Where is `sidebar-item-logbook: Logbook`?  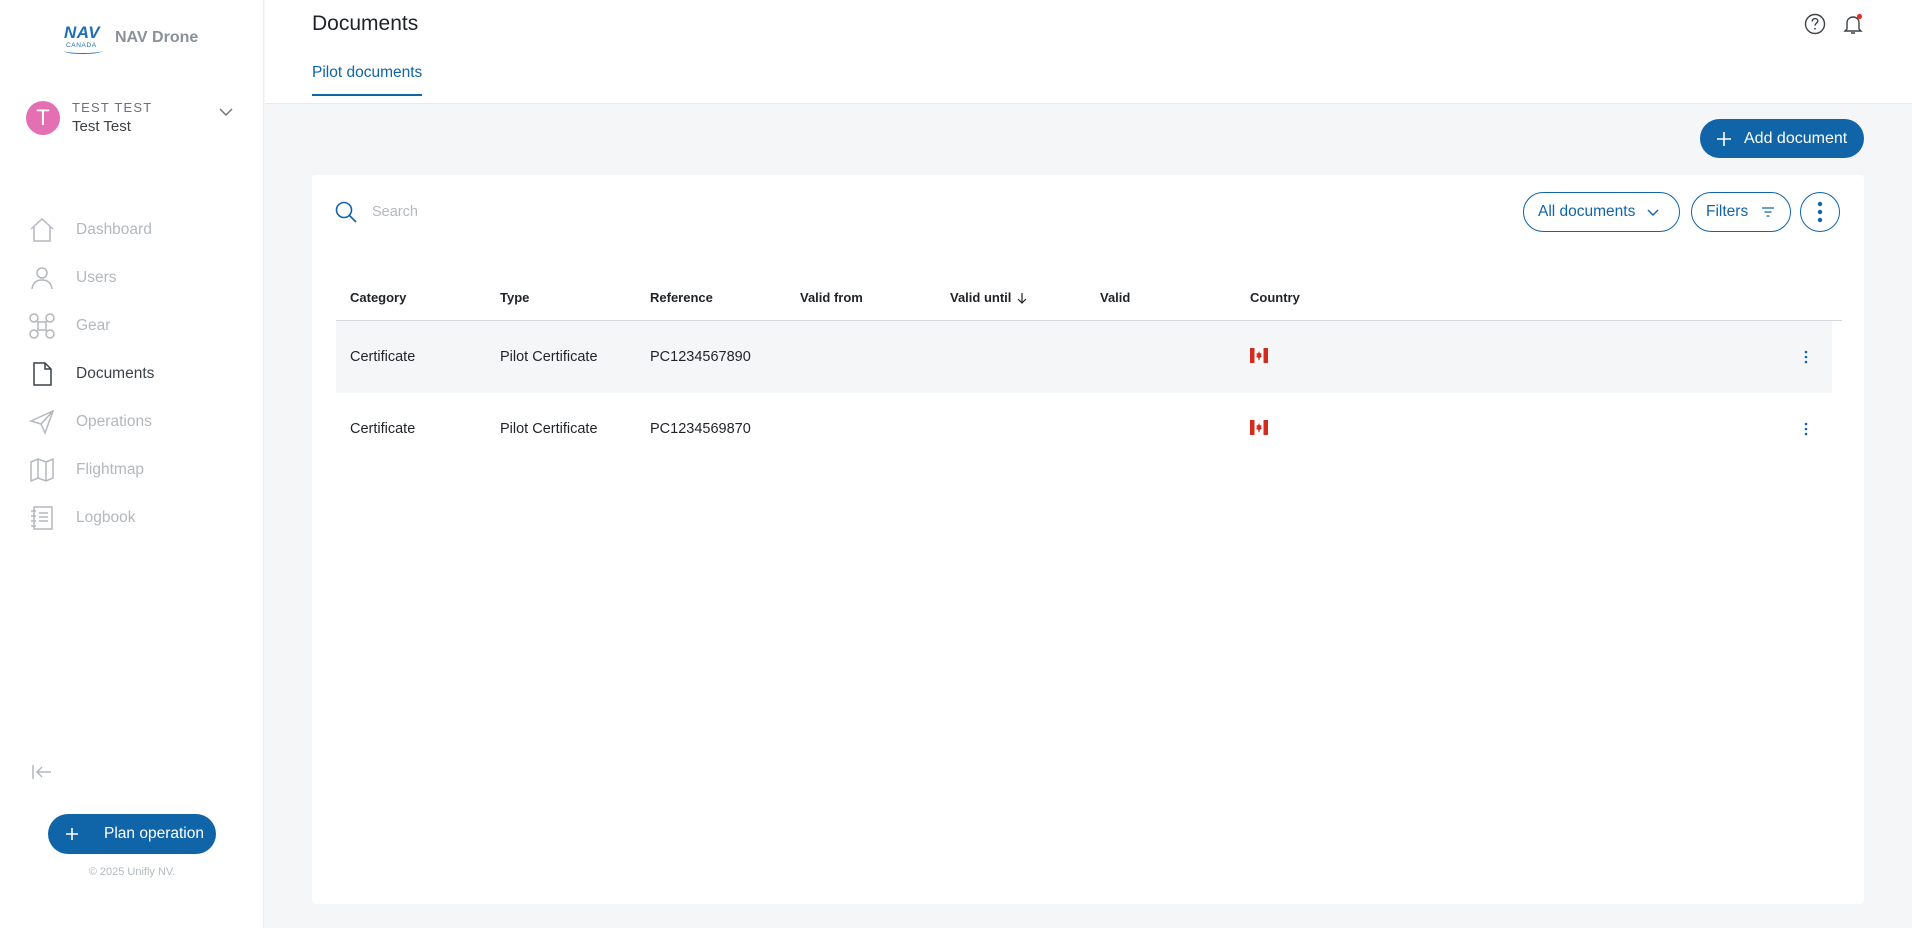
sidebar-item-logbook: Logbook is located at coordinates (138, 518).